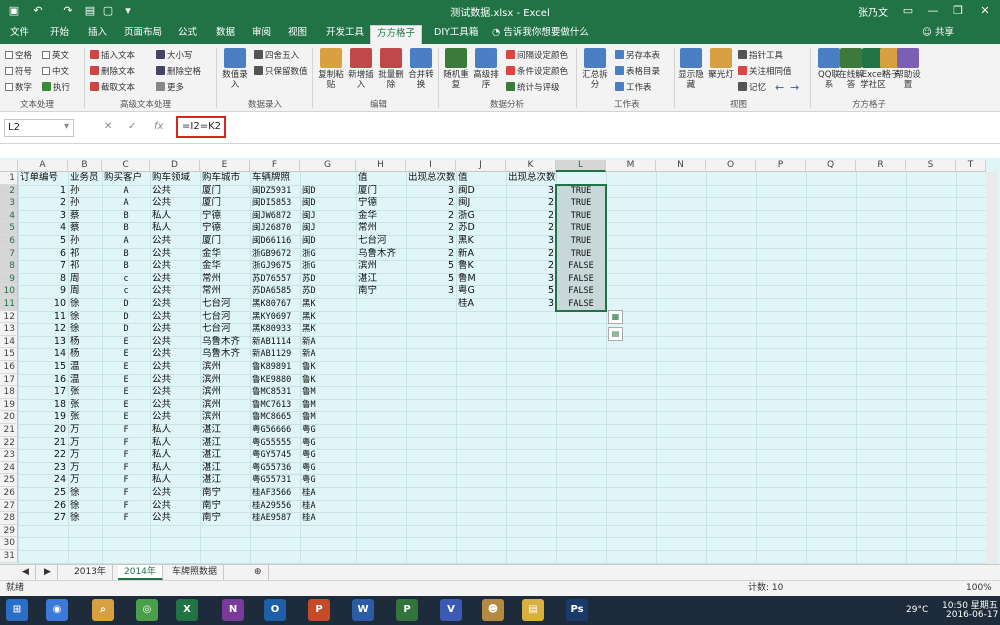 This screenshot has width=1000, height=625. What do you see at coordinates (225, 329) in the screenshot?
I see `cell-E13: 七台河` at bounding box center [225, 329].